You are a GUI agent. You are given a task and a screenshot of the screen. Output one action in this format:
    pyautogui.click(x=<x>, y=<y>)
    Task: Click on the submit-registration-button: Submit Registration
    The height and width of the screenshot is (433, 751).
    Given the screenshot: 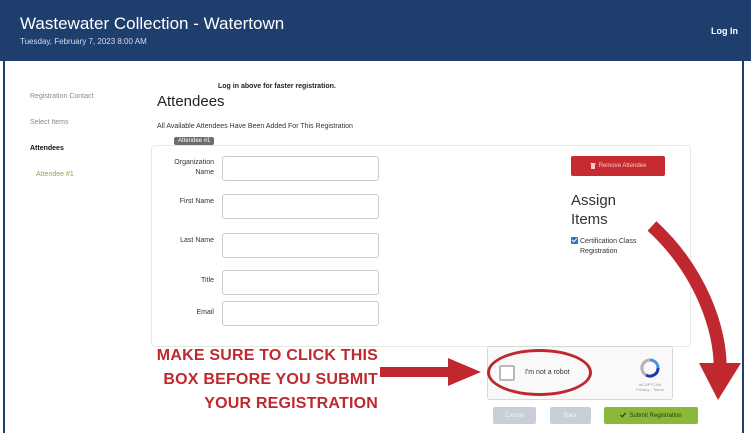 What is the action you would take?
    pyautogui.click(x=651, y=415)
    